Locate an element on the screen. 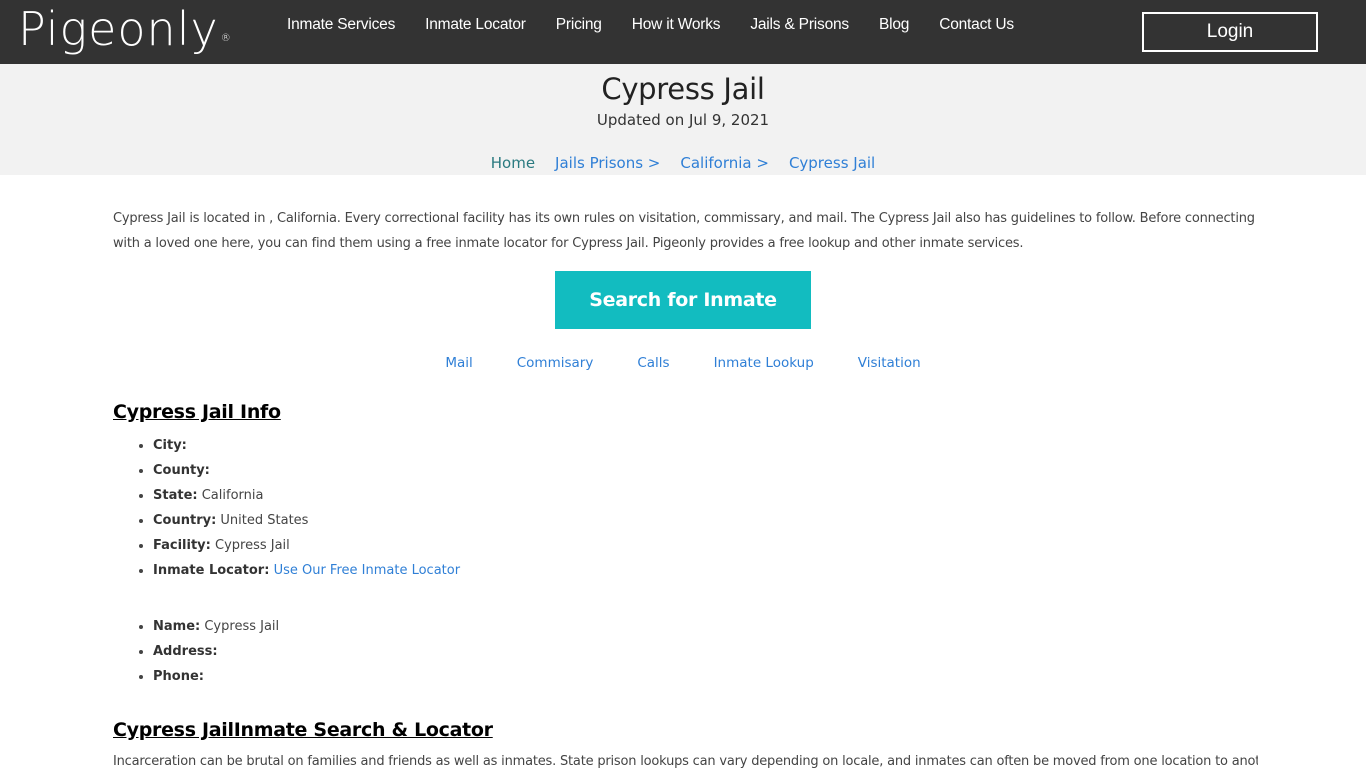  info-label: Inmate Locator: is located at coordinates (211, 570).